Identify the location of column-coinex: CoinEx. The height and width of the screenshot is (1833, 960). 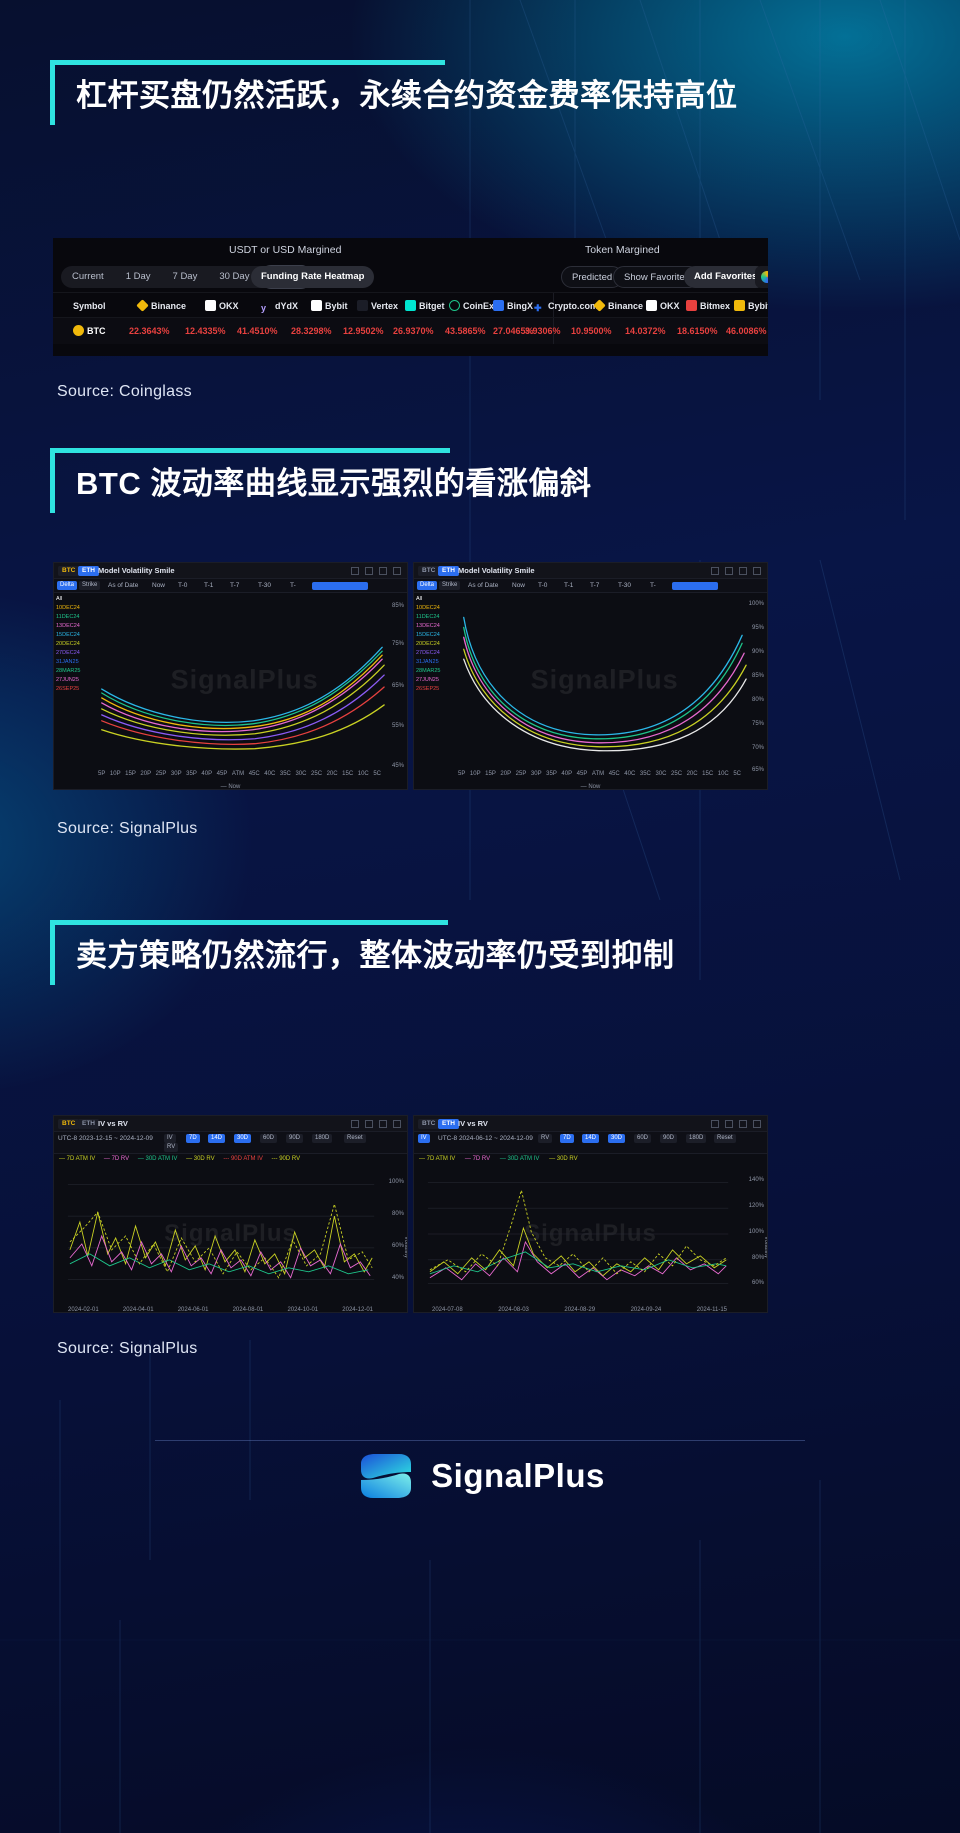
(471, 306).